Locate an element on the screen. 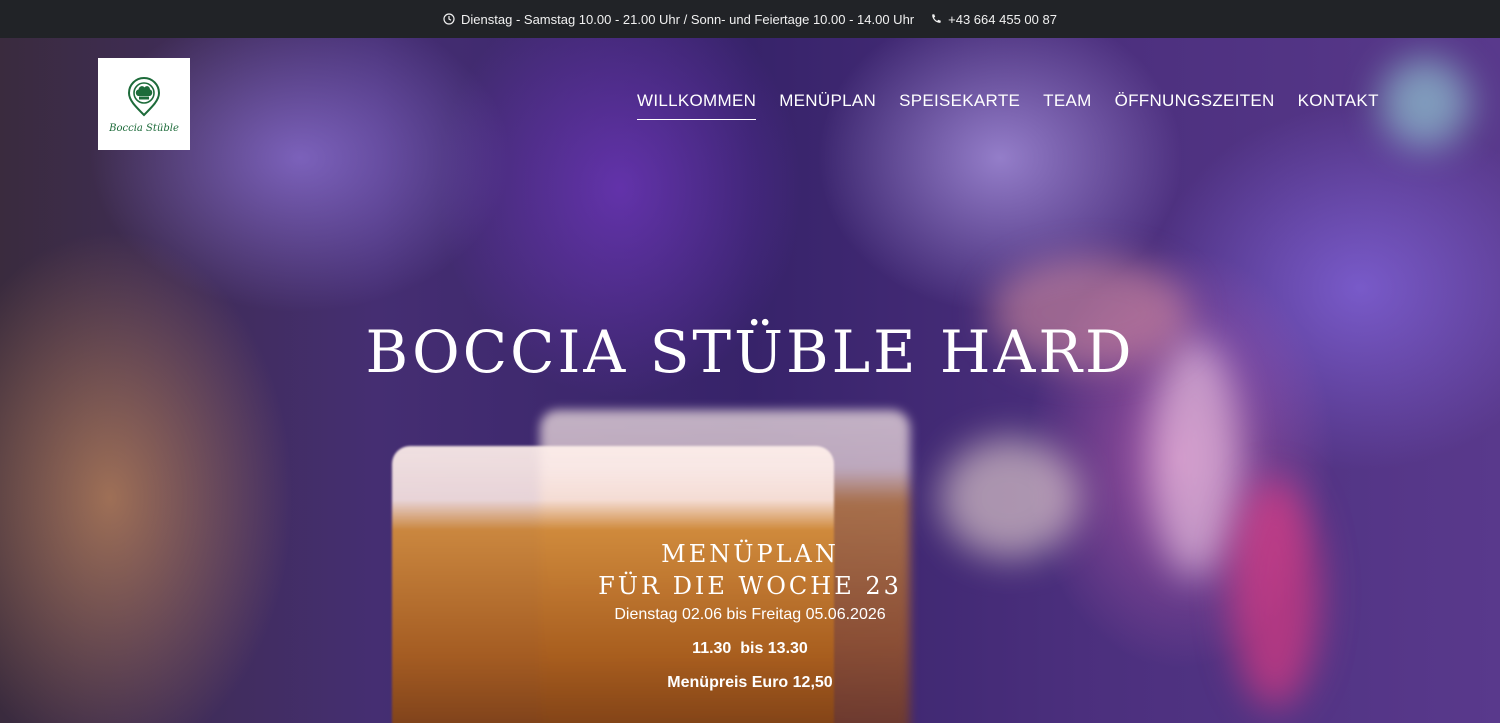 This screenshot has height=723, width=1500. hero-title: BOCCIA STÜBLE HARD is located at coordinates (750, 352).